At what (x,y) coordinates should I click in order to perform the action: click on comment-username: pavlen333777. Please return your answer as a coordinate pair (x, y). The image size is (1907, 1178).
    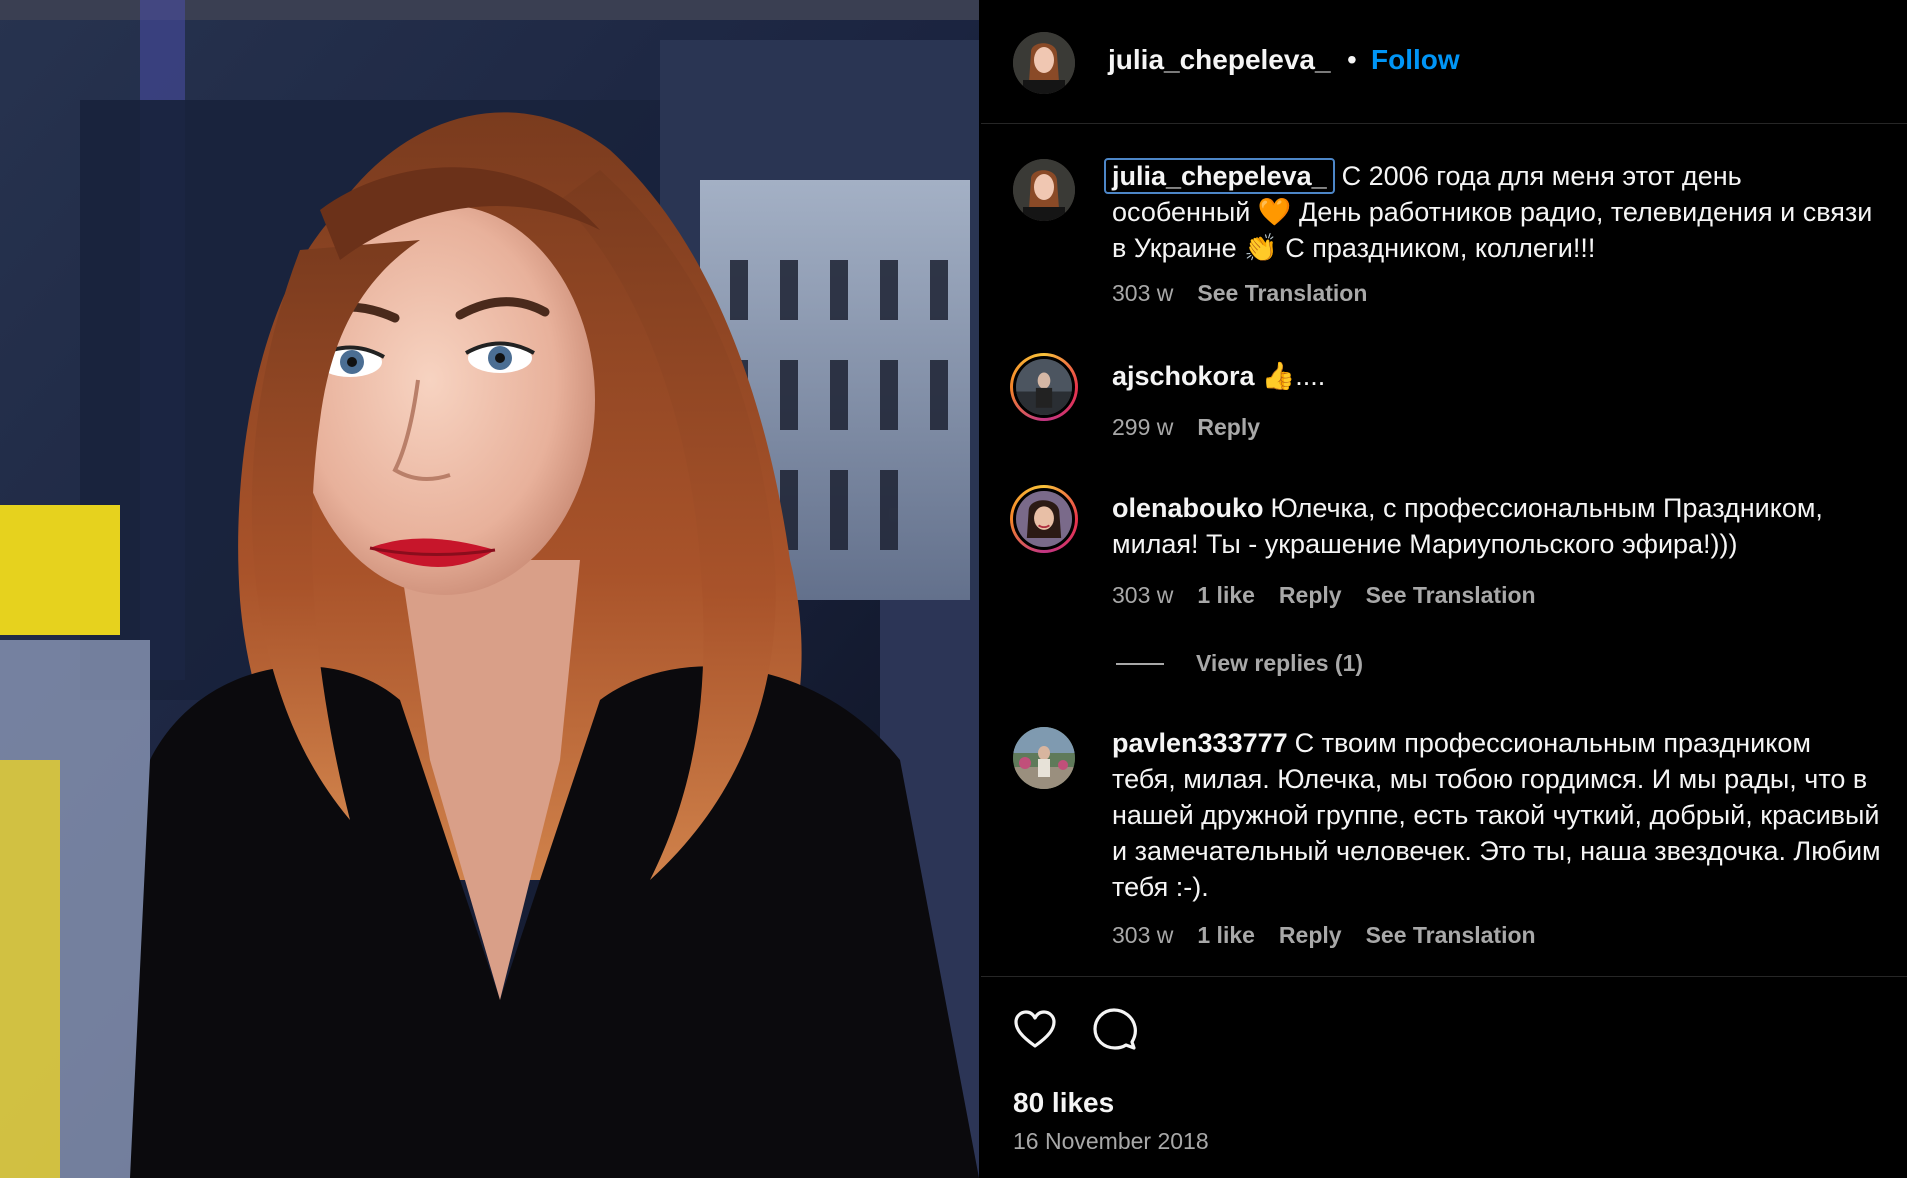
    Looking at the image, I should click on (1200, 743).